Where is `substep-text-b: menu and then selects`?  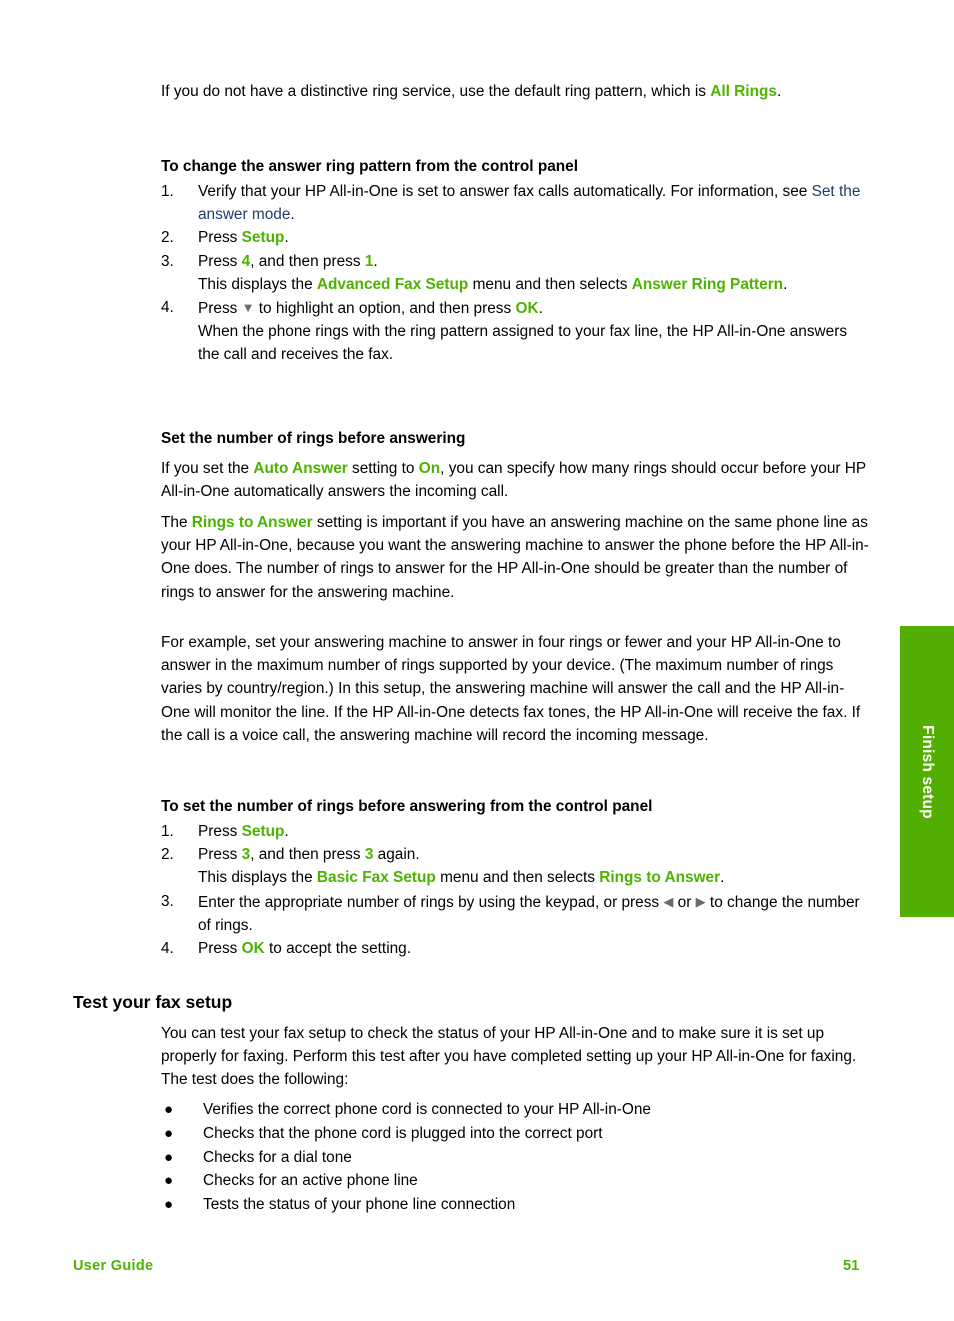 substep-text-b: menu and then selects is located at coordinates (517, 878).